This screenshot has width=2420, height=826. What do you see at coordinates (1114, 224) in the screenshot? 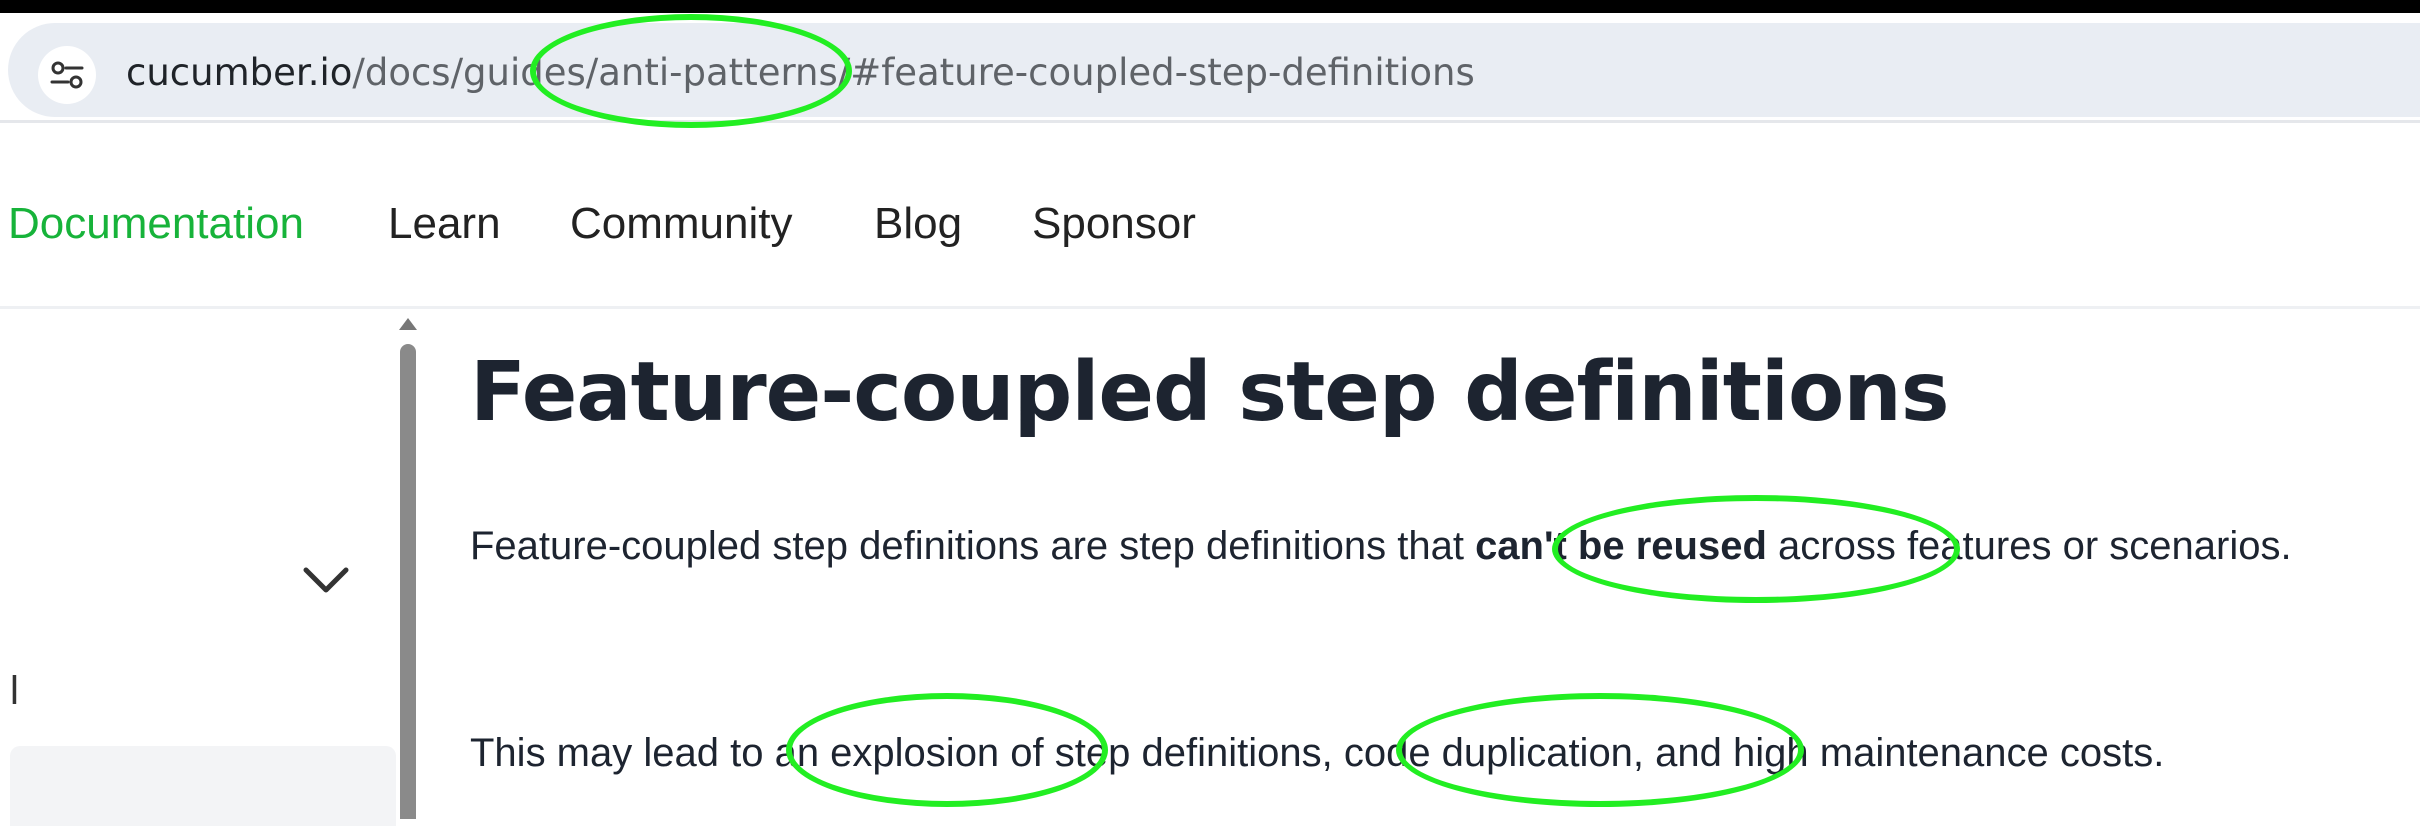
I see `nav-item-sponsor: Sponsor` at bounding box center [1114, 224].